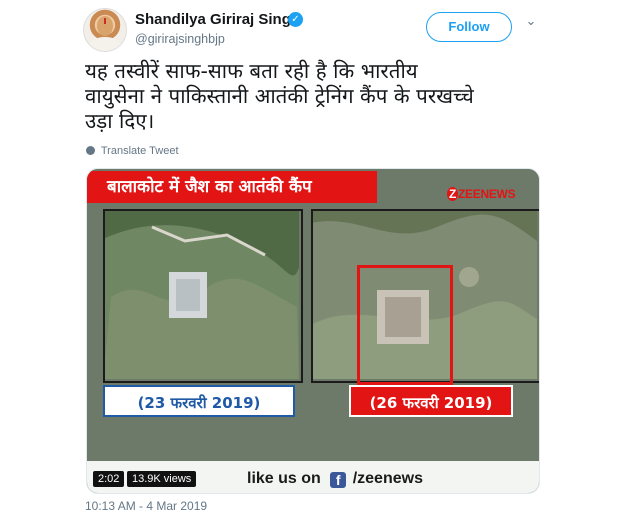 The image size is (620, 522). I want to click on like-prefix: like us on, so click(284, 478).